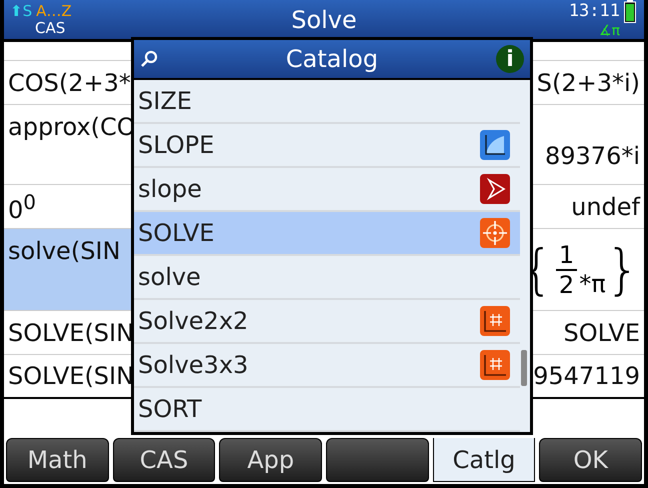 The image size is (648, 488). Describe the element at coordinates (54, 11) in the screenshot. I see `alpha-indicator: A…Z` at that location.